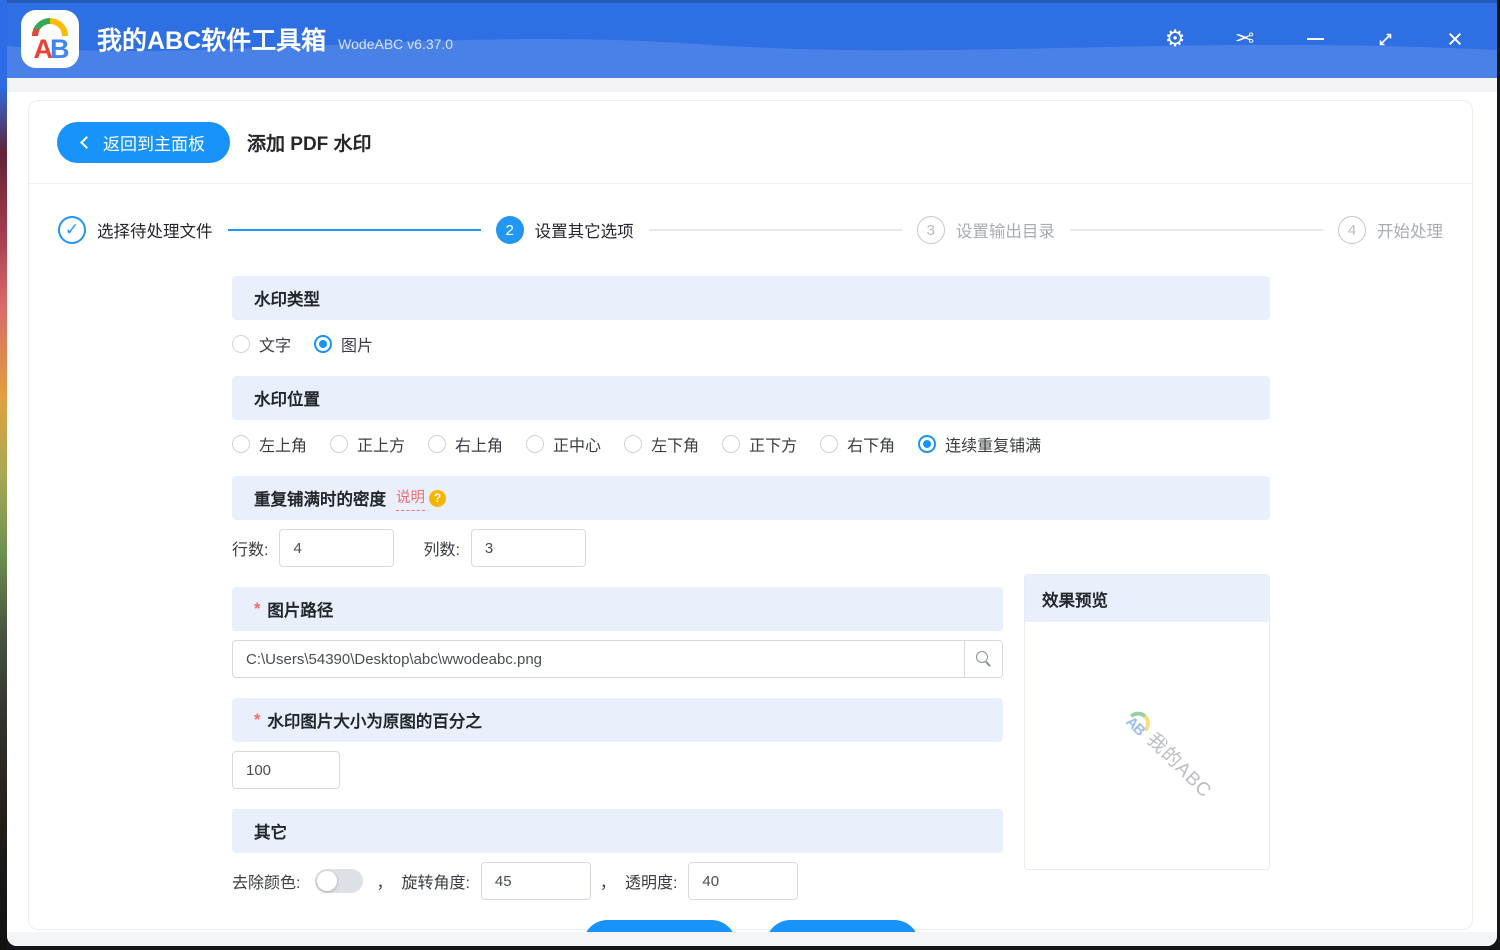 This screenshot has width=1500, height=950. I want to click on radio-label: 正下方, so click(773, 446).